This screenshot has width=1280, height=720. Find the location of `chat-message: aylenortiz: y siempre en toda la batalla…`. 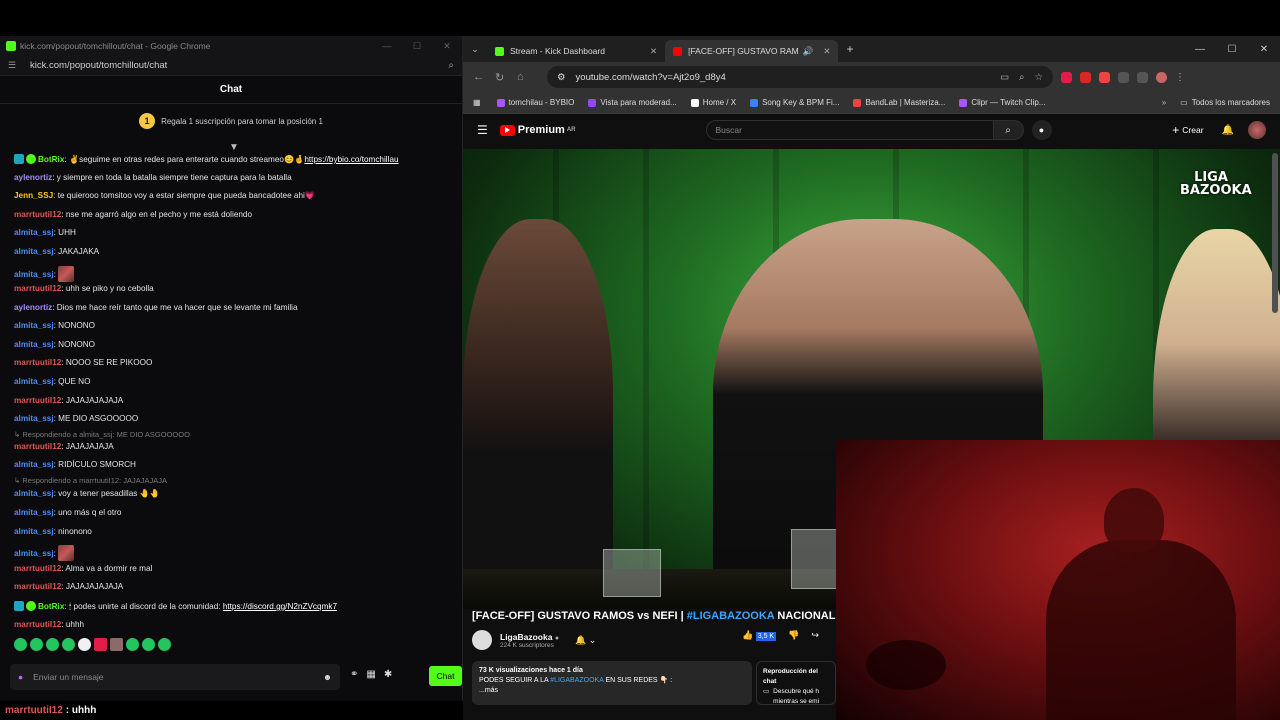

chat-message: aylenortiz: y siempre en toda la batalla… is located at coordinates (153, 178).